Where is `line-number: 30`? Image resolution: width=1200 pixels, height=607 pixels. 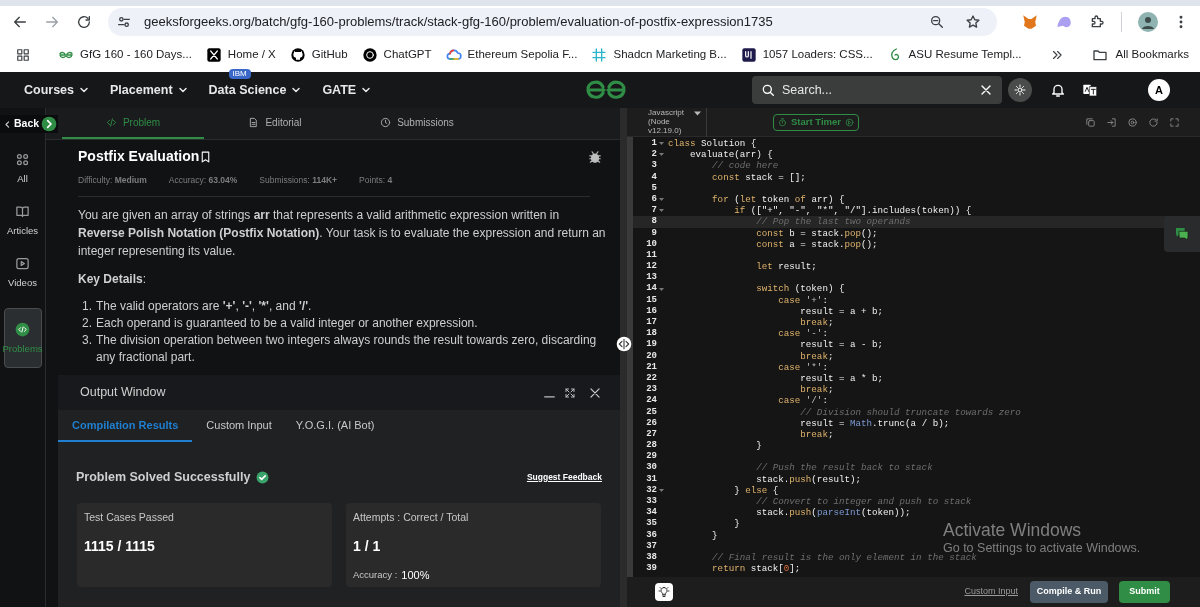 line-number: 30 is located at coordinates (651, 468).